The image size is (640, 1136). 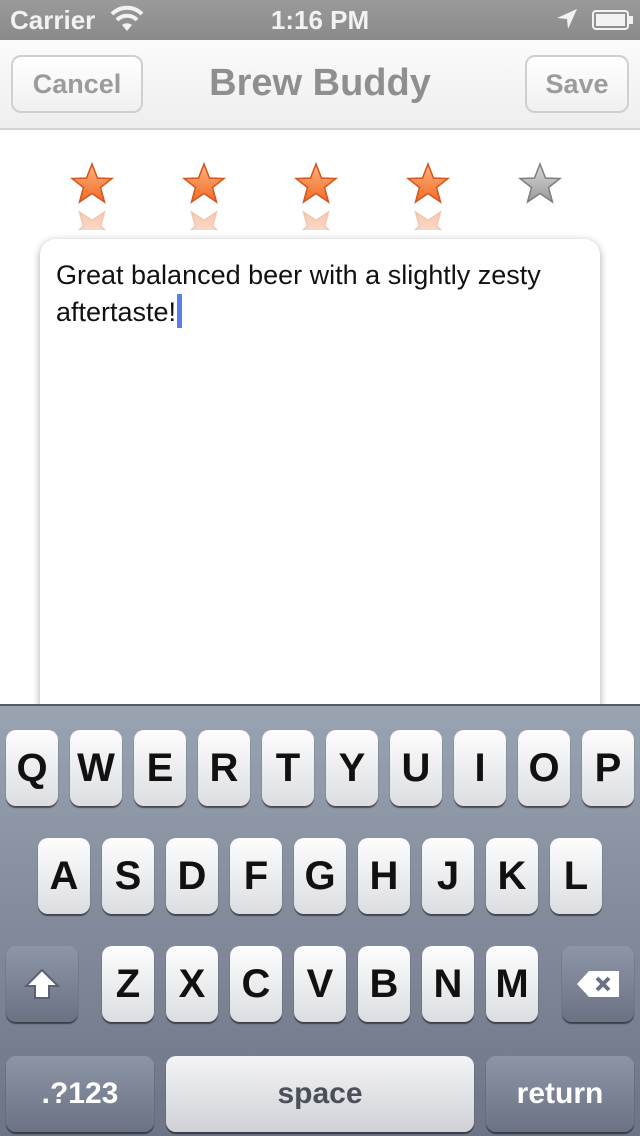 I want to click on key-z: Z, so click(x=128, y=984).